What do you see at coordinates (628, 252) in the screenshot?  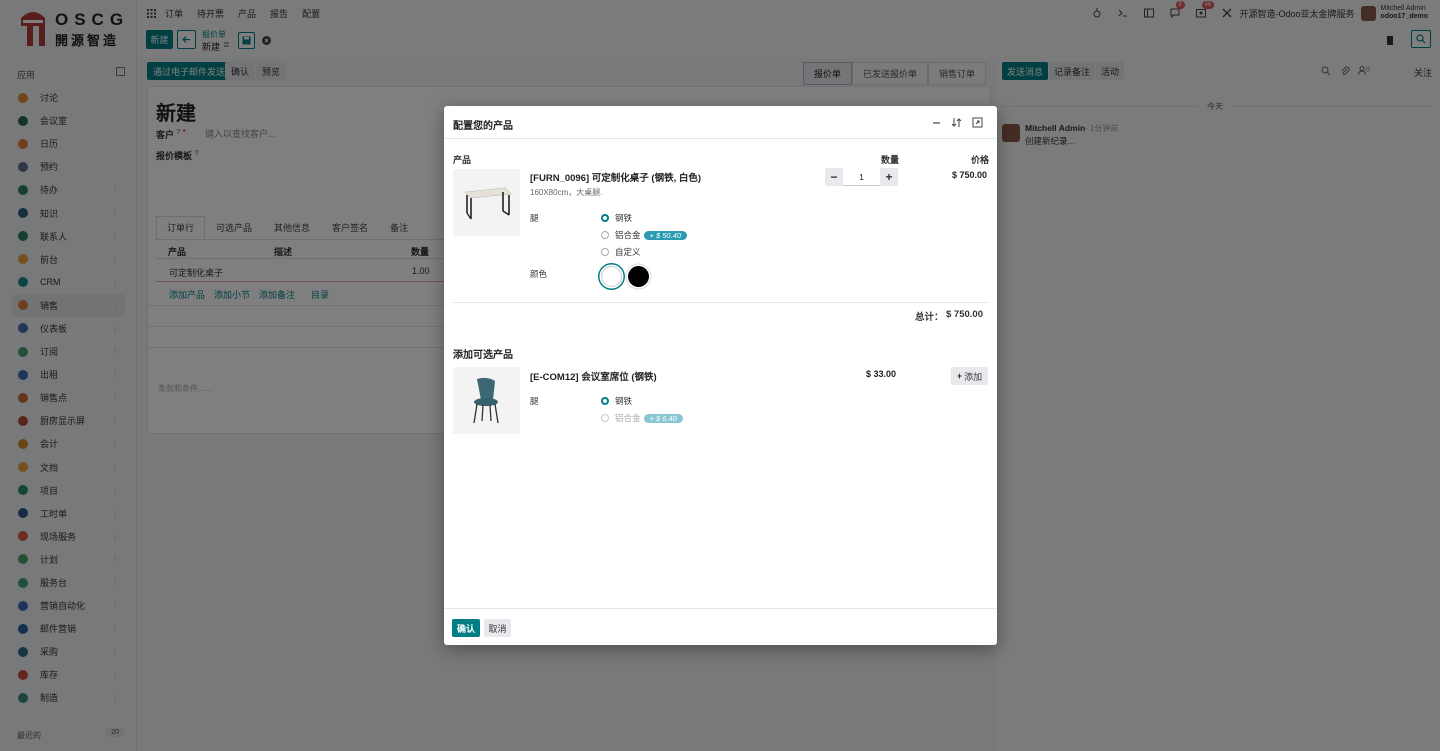 I see `option-label: 自定义` at bounding box center [628, 252].